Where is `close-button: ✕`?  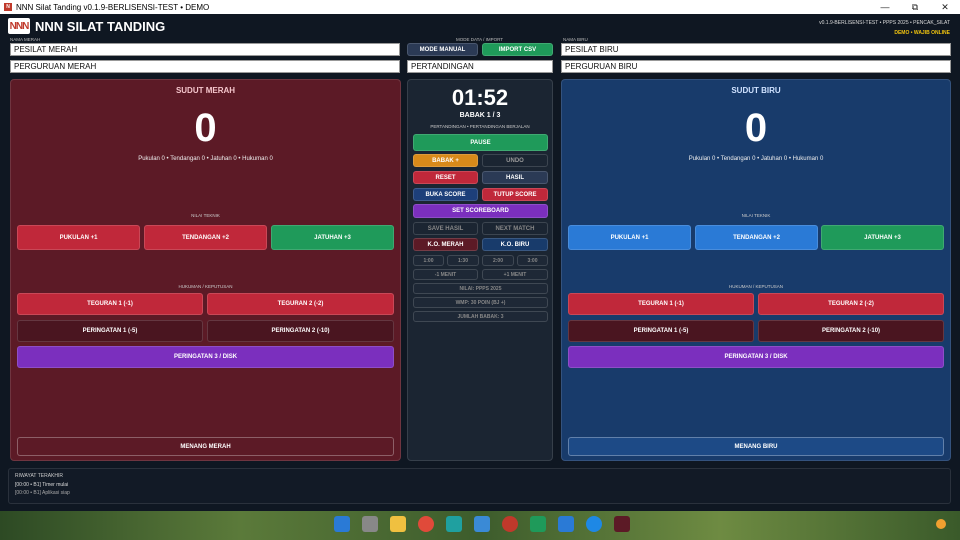 close-button: ✕ is located at coordinates (945, 7).